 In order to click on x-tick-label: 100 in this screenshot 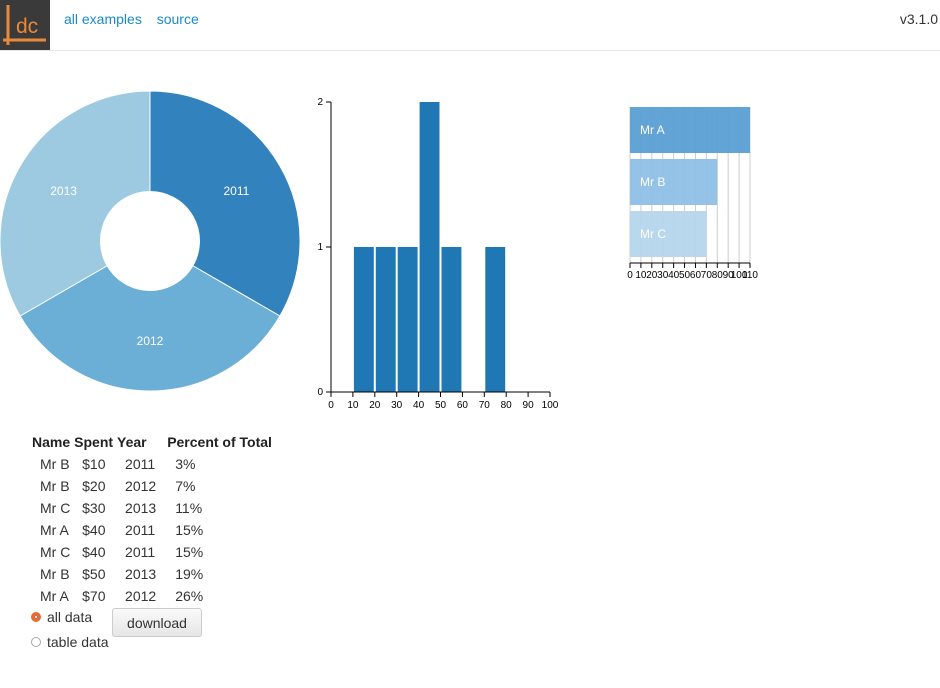, I will do `click(550, 405)`.